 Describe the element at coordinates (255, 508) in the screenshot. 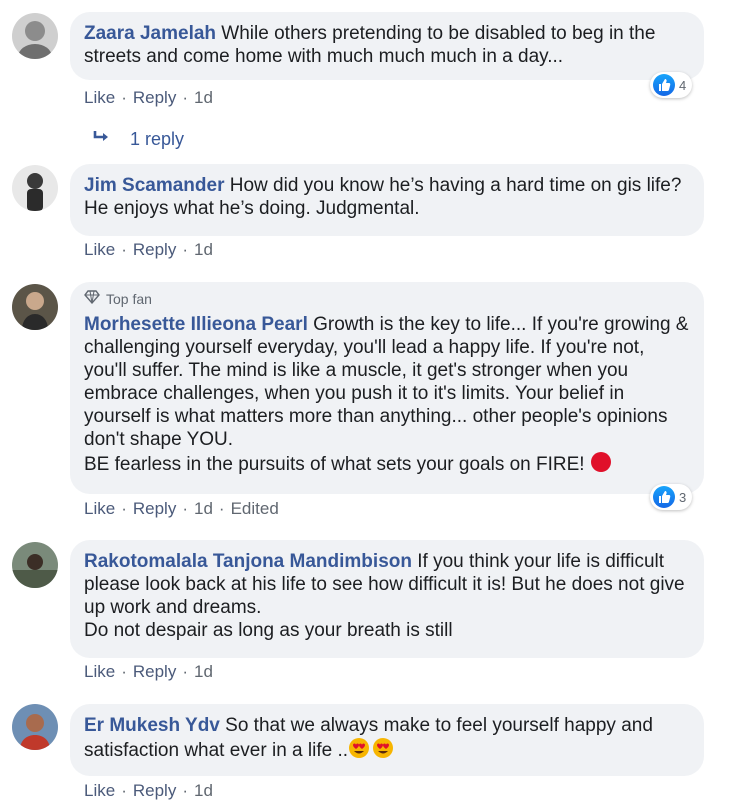

I see `edited-label: Edited` at that location.